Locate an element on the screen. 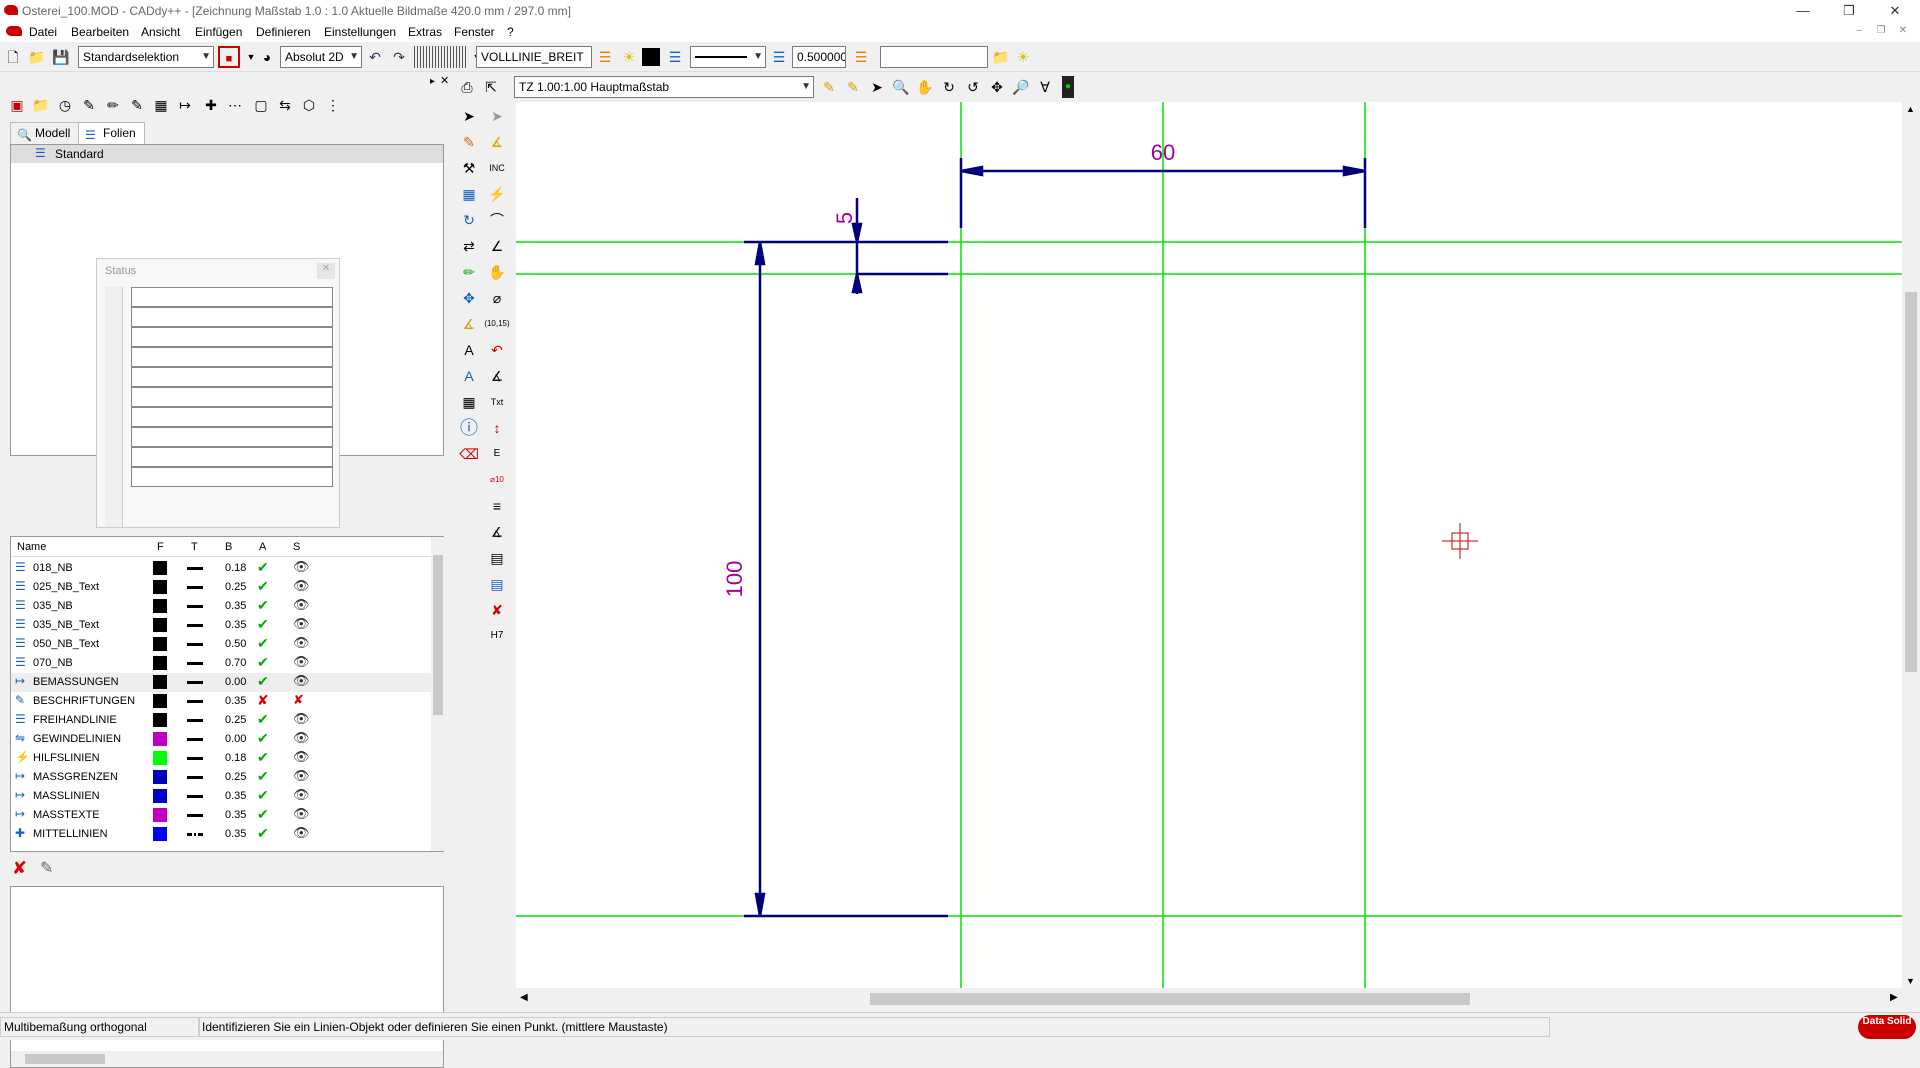 The image size is (1920, 1068). restore-button: ❐ is located at coordinates (1849, 12).